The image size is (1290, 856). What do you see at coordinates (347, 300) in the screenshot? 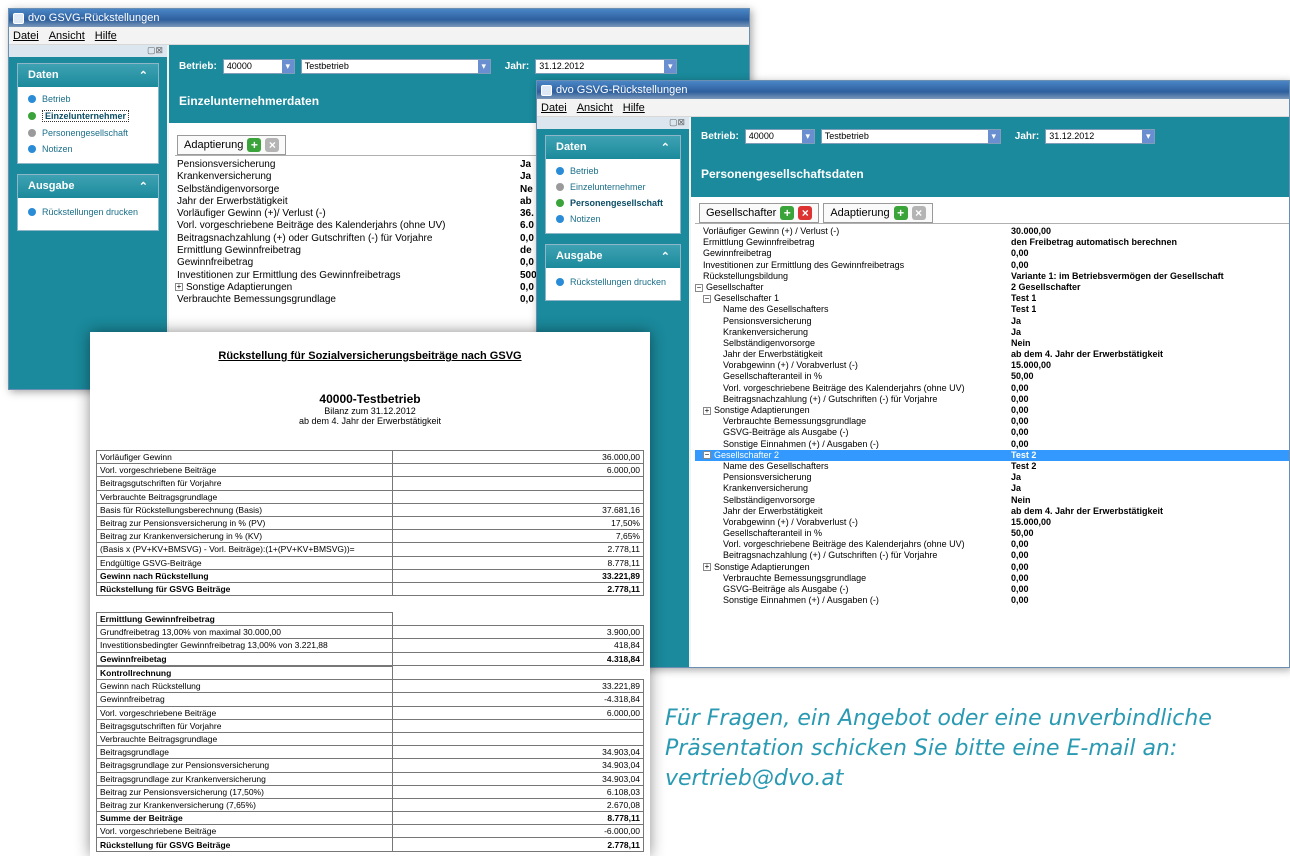
I see `grid-key: Verbrauchte Bemessungsgrundlage` at bounding box center [347, 300].